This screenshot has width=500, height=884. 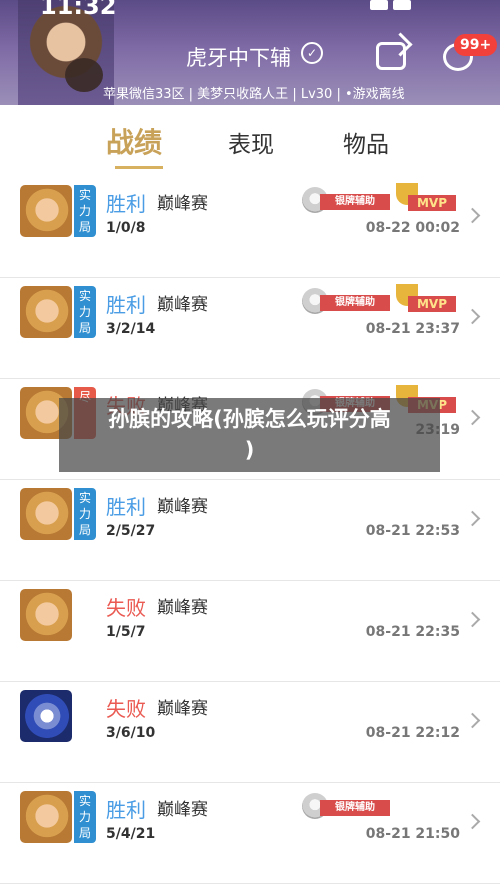 I want to click on tab-record: 战绩, so click(x=134, y=141).